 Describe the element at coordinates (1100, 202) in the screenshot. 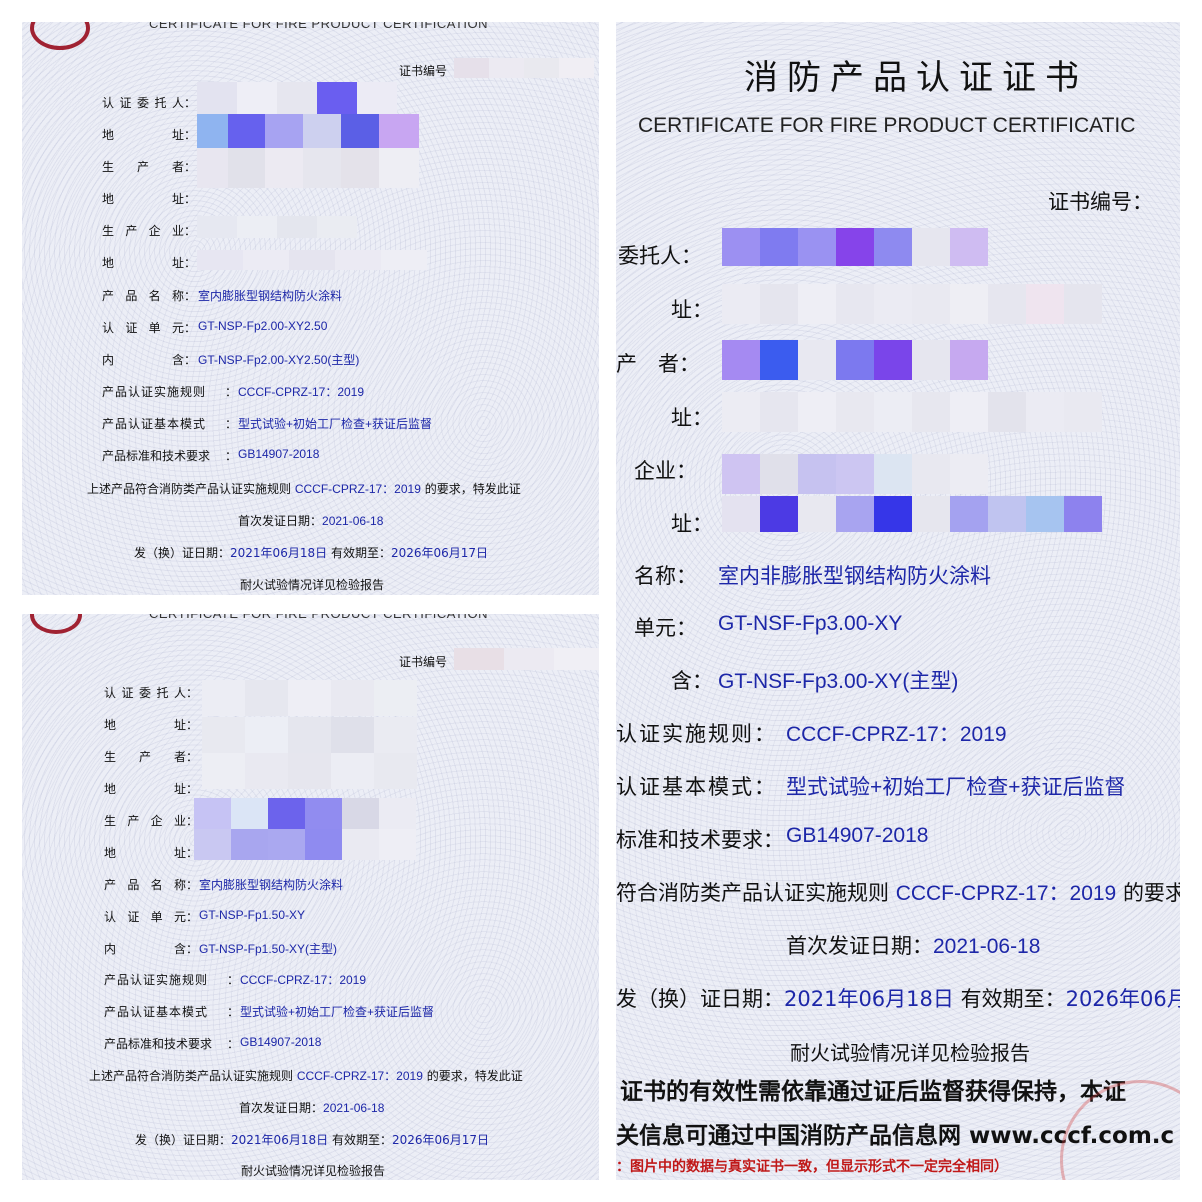

I see `cert-number-label: 证书编号：` at that location.